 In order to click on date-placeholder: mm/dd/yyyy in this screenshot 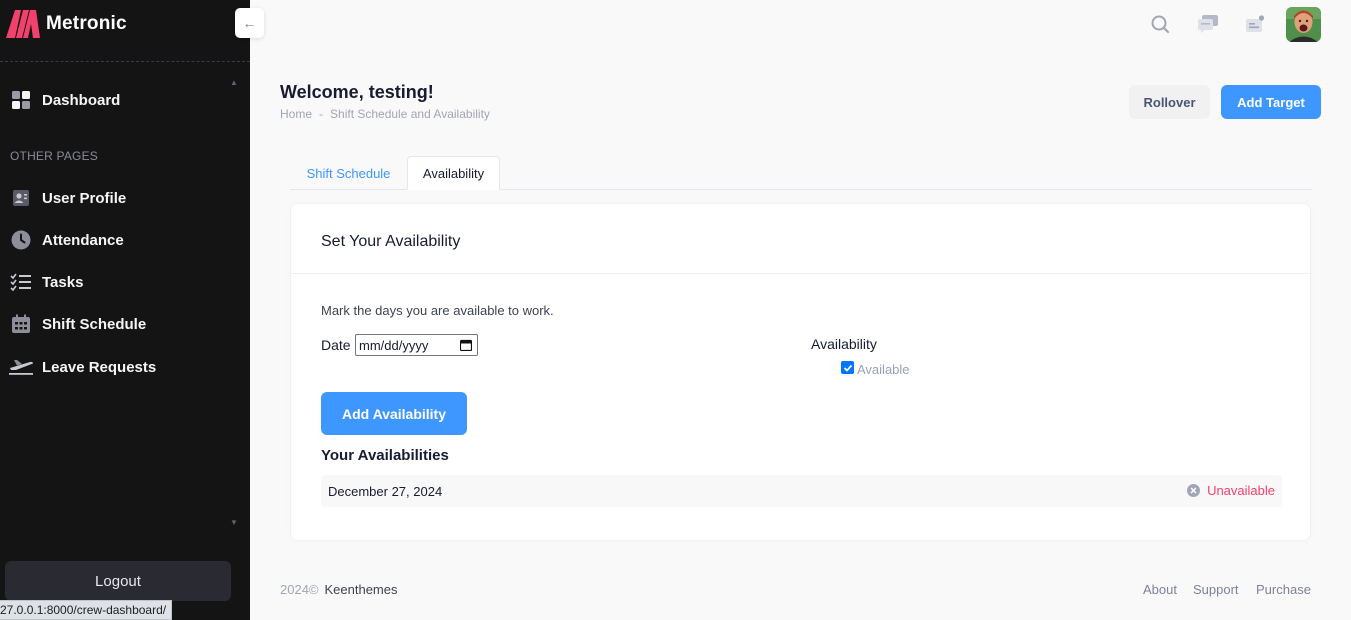, I will do `click(394, 345)`.